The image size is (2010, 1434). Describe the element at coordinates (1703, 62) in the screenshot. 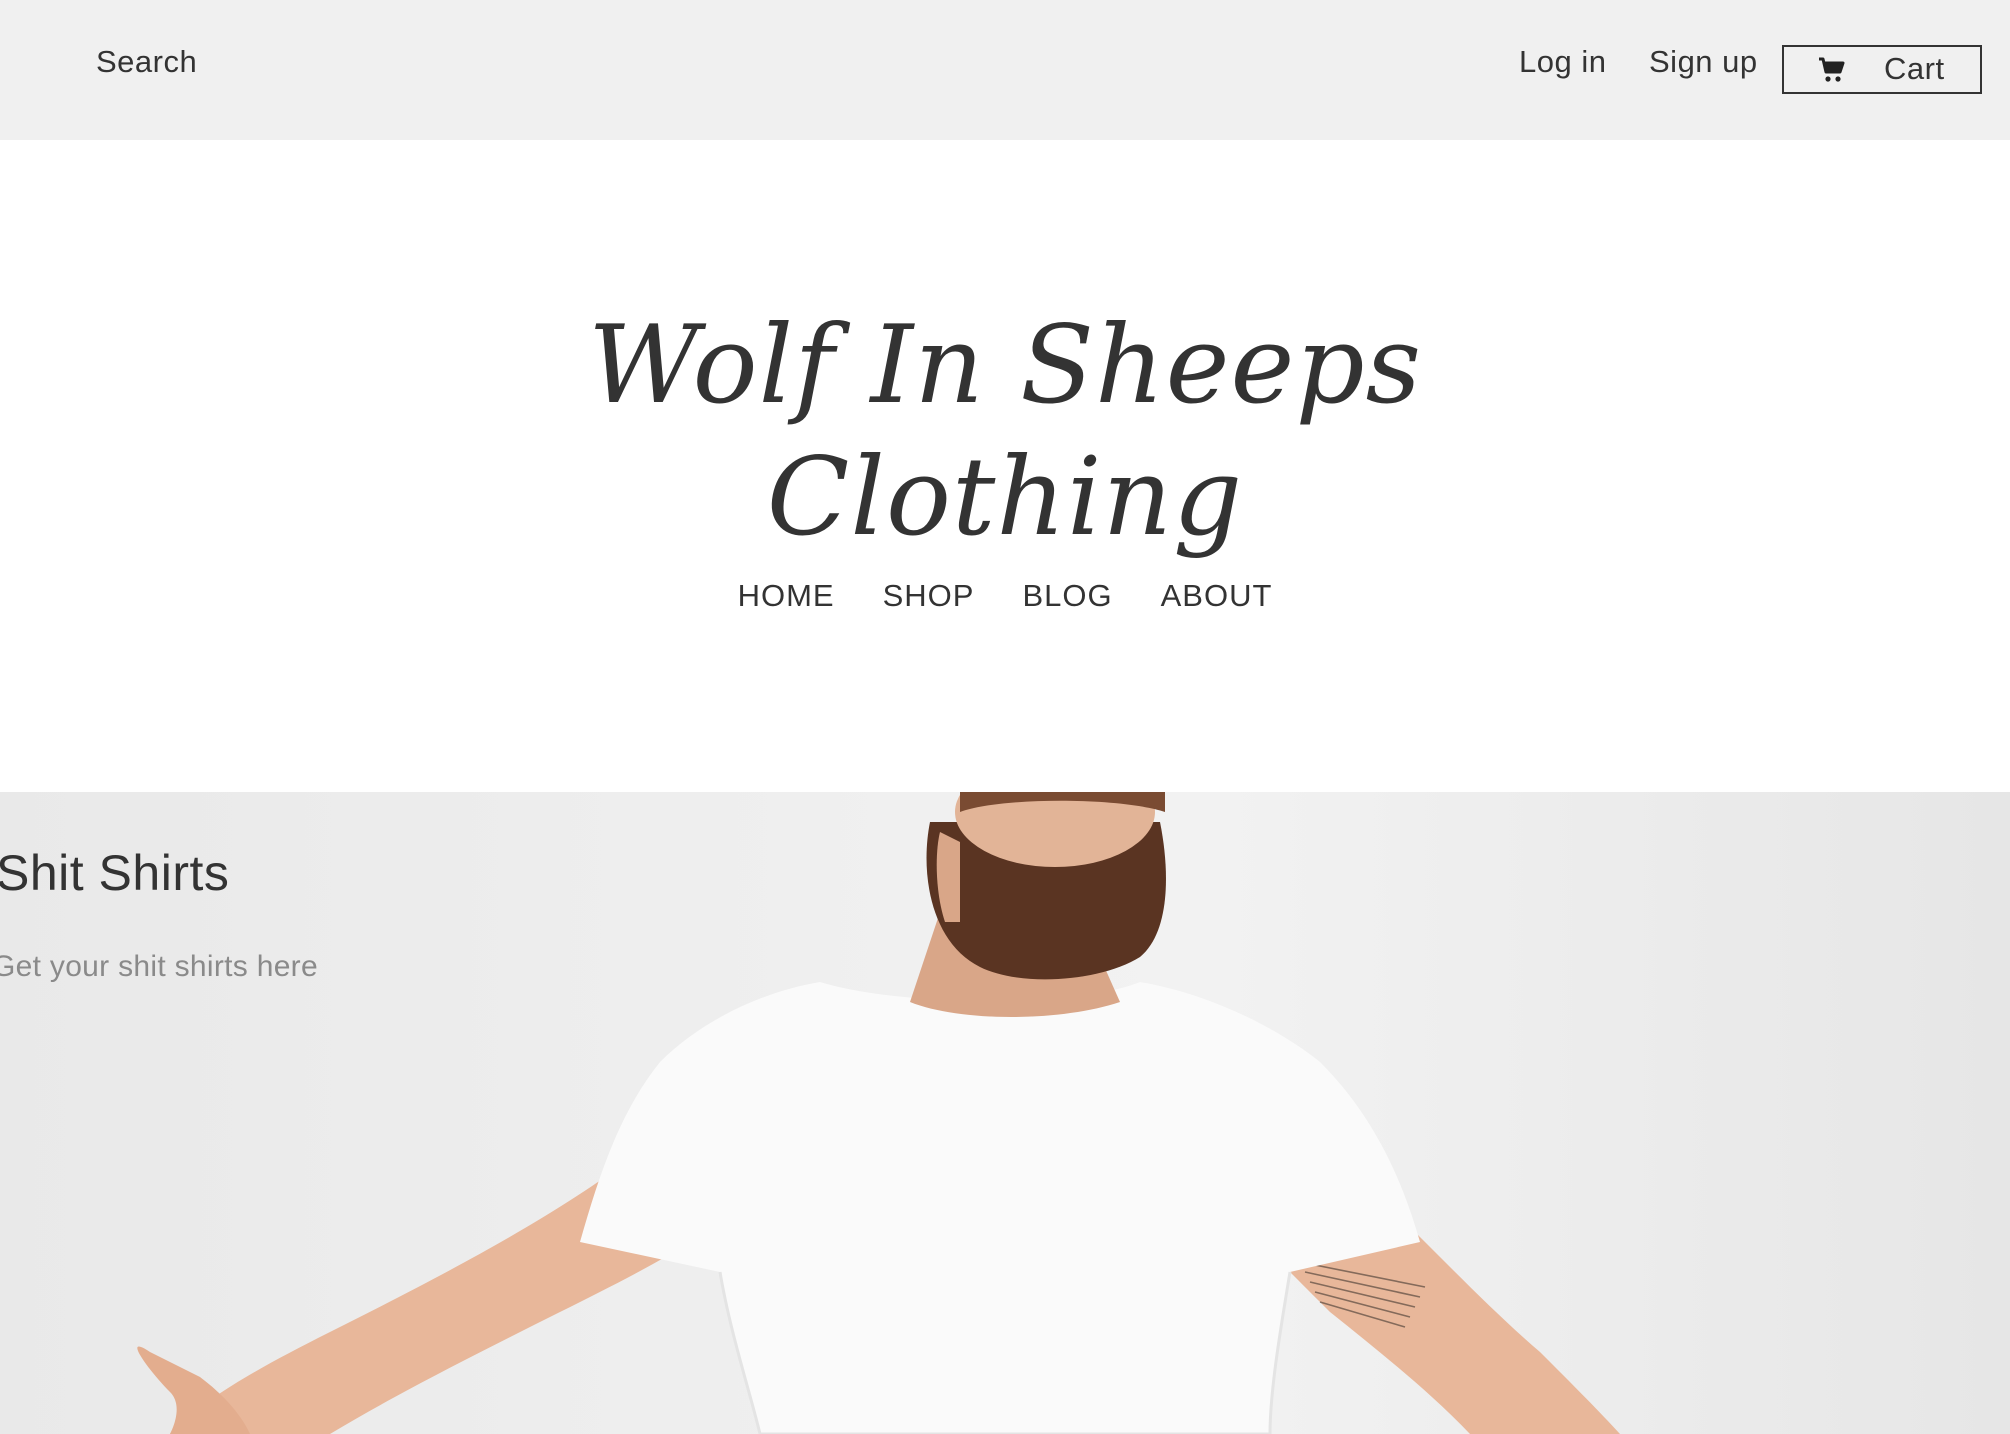

I see `signup-link: Sign up` at that location.